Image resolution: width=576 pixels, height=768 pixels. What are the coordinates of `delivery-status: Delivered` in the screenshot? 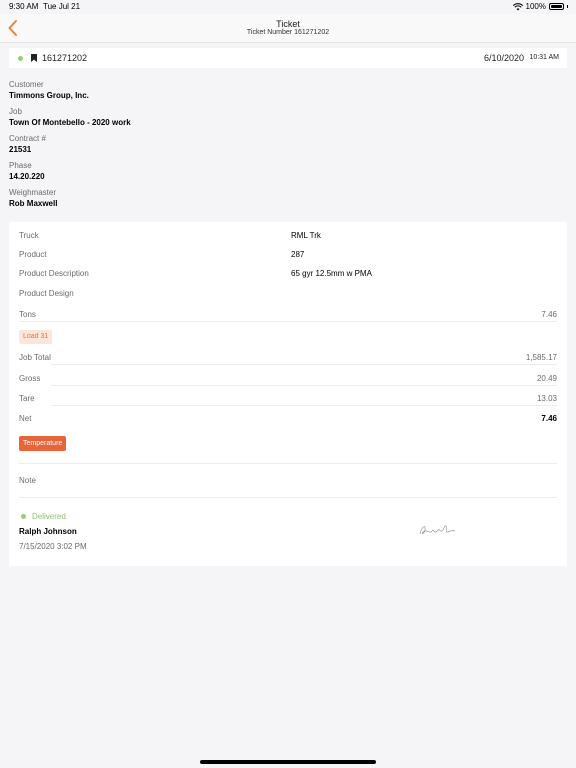 It's located at (49, 516).